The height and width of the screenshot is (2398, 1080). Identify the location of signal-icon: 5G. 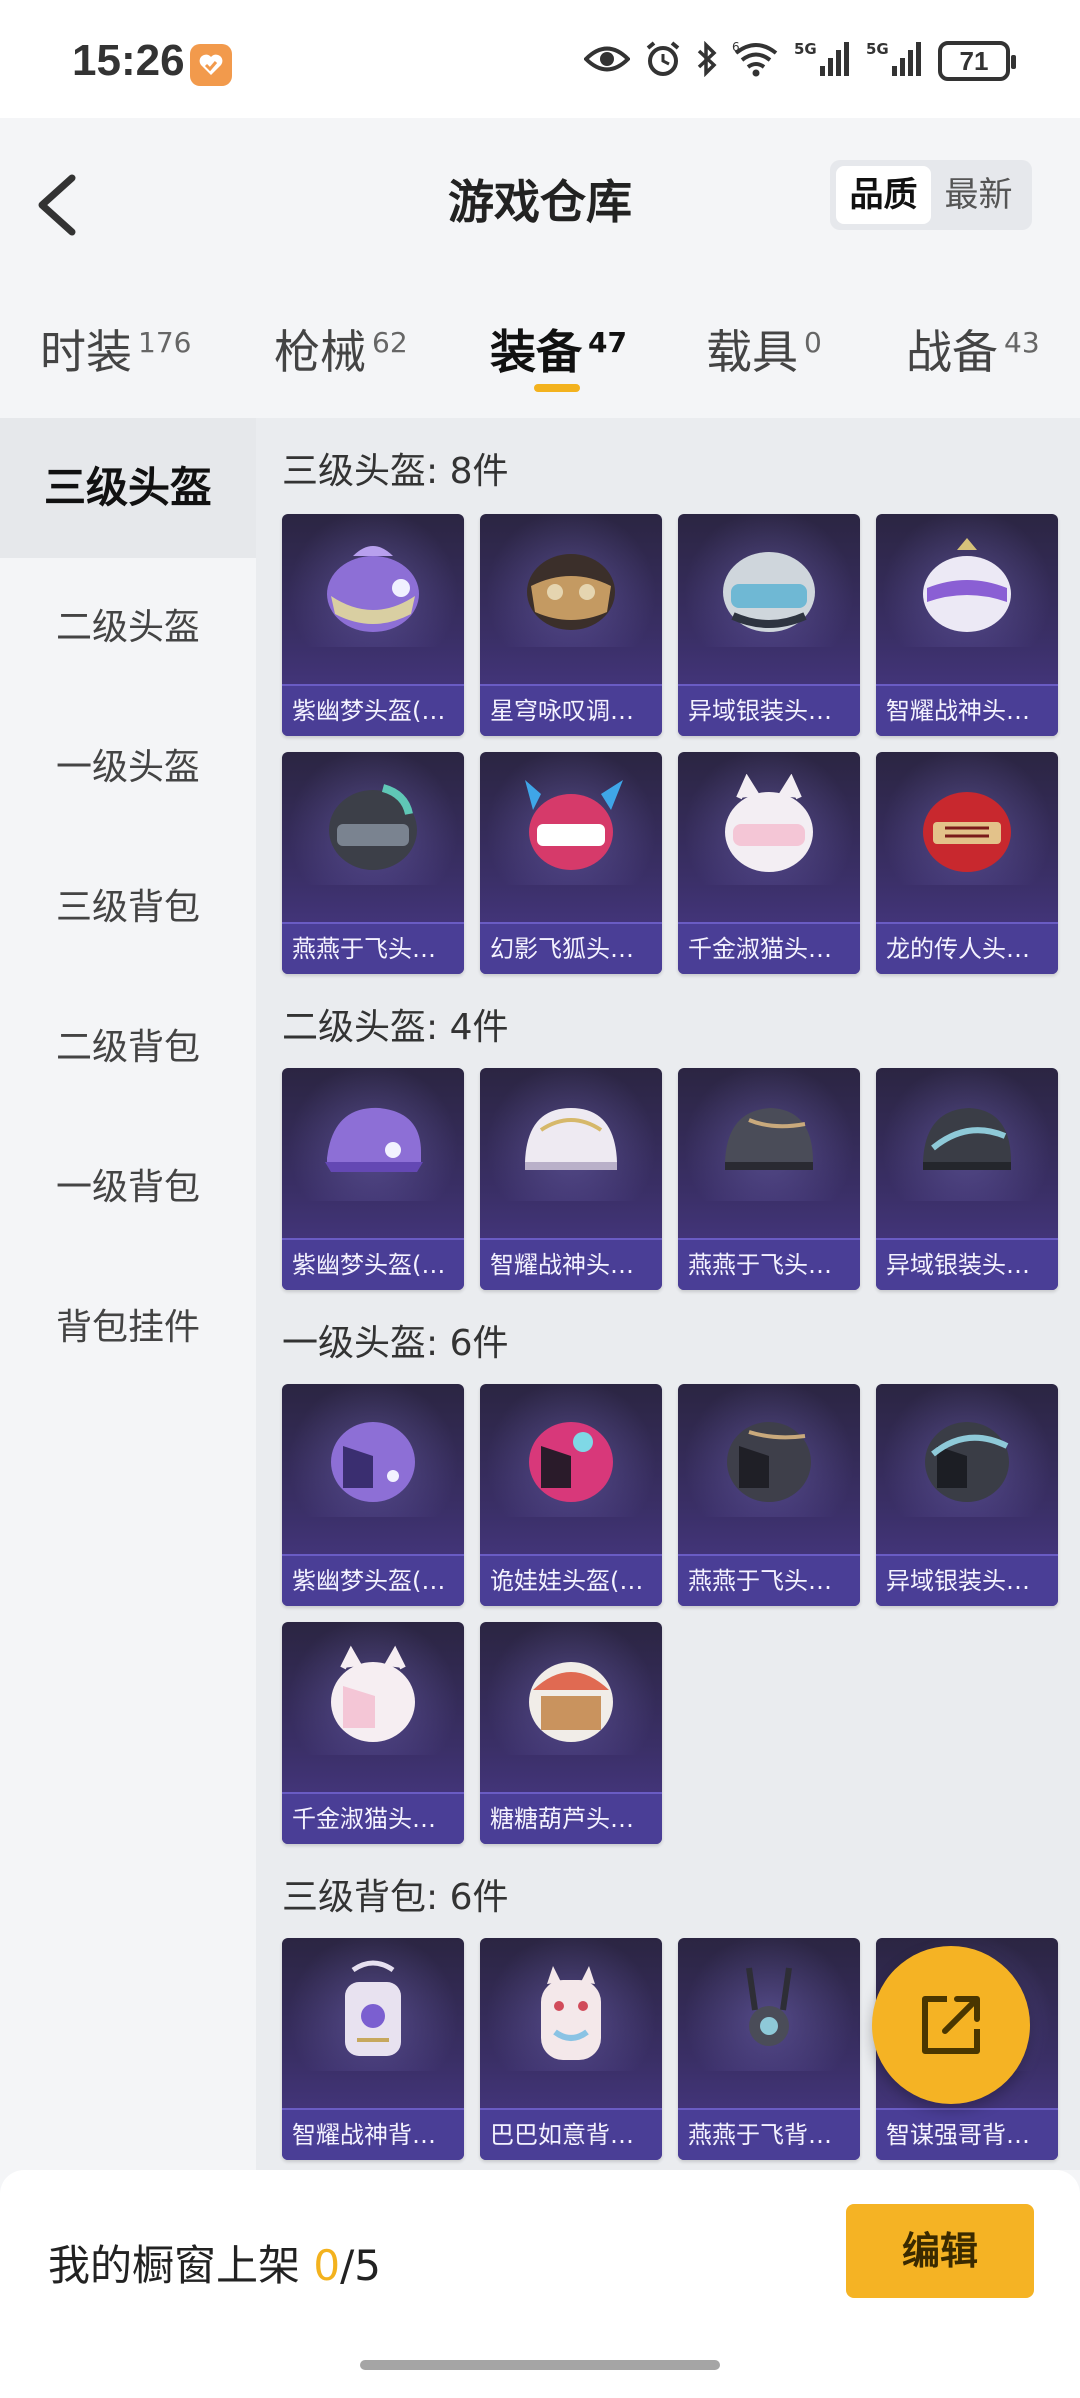
(895, 61).